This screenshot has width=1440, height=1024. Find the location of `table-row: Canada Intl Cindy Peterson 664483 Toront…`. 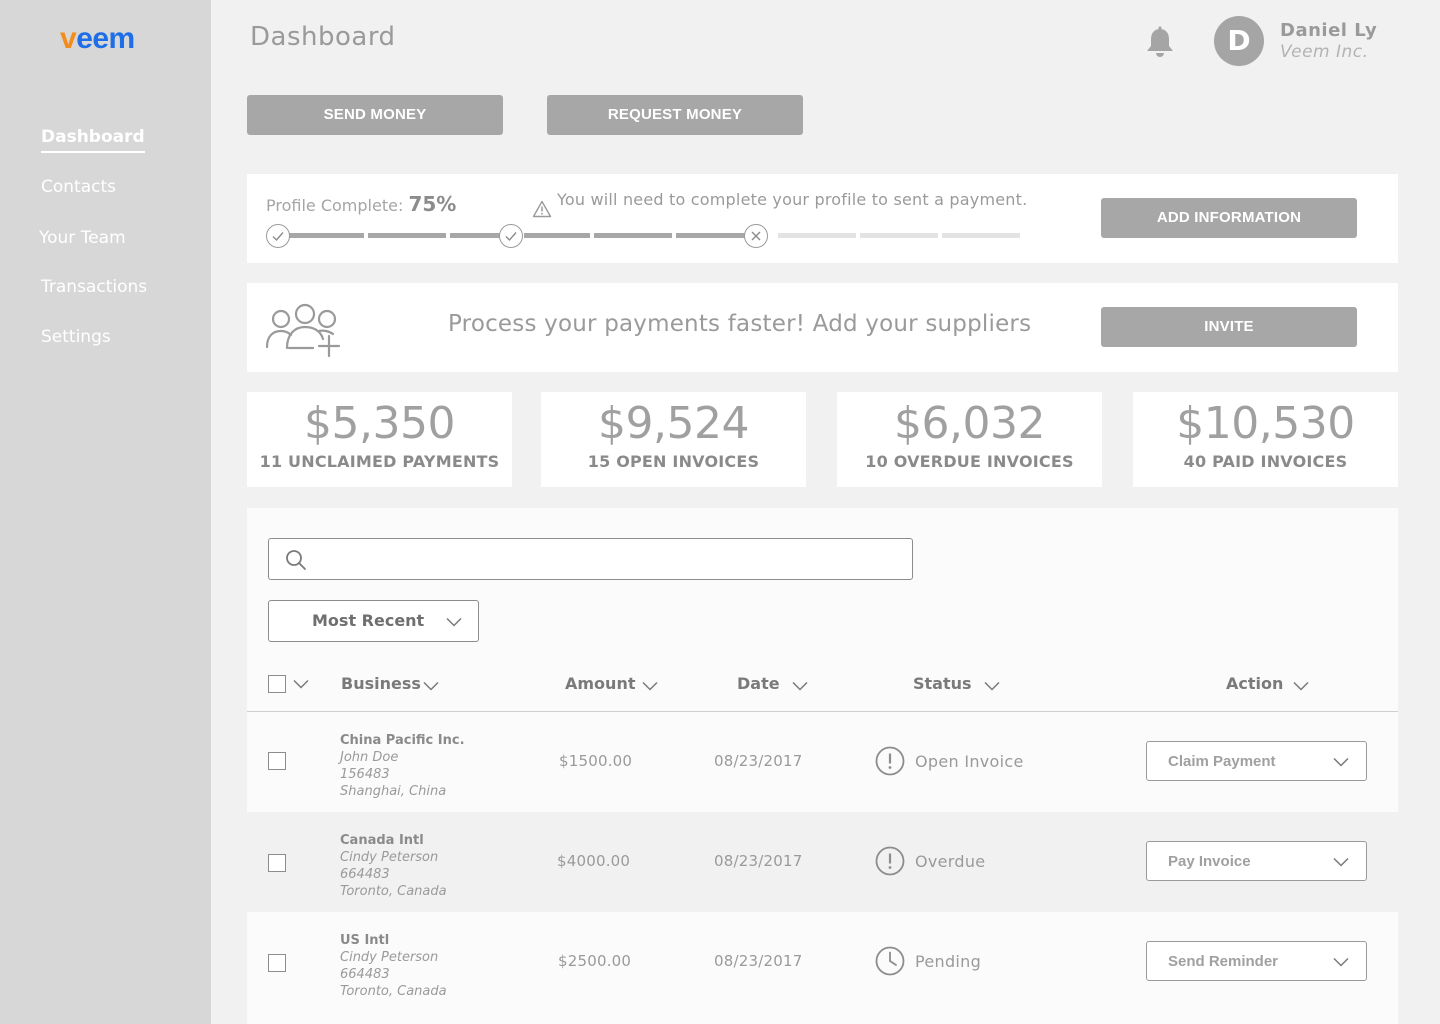

table-row: Canada Intl Cindy Peterson 664483 Toront… is located at coordinates (822, 862).